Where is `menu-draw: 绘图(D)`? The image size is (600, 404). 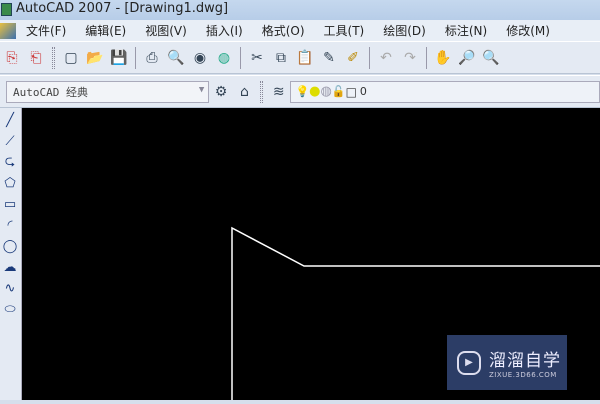 menu-draw: 绘图(D) is located at coordinates (404, 30).